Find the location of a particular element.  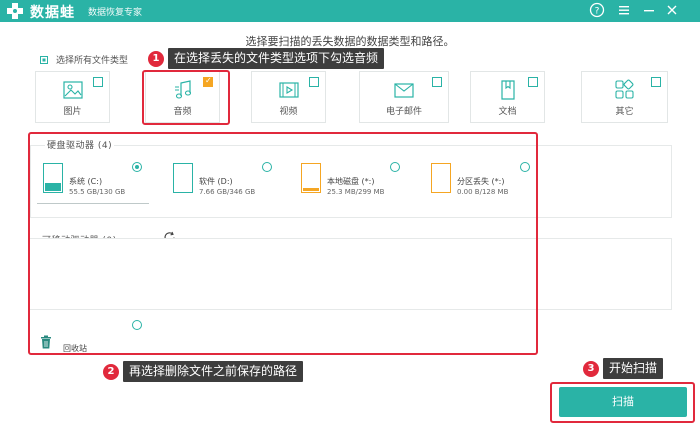

document-icon is located at coordinates (507, 90).